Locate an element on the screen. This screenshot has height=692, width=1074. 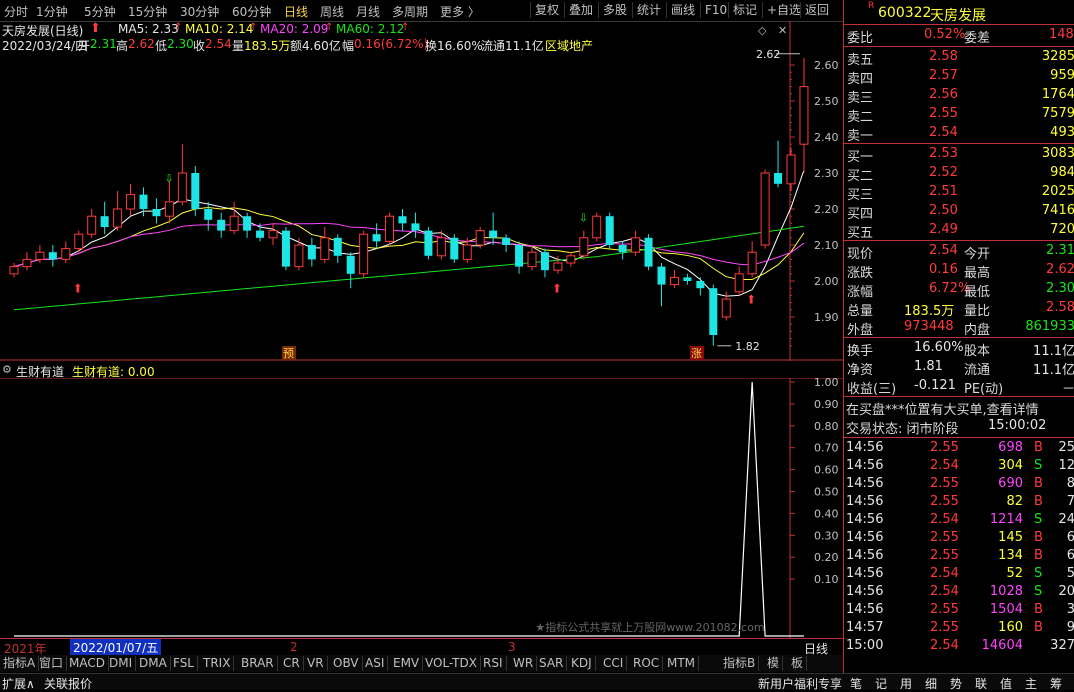
indicator-tab-16: SAR is located at coordinates (552, 663).